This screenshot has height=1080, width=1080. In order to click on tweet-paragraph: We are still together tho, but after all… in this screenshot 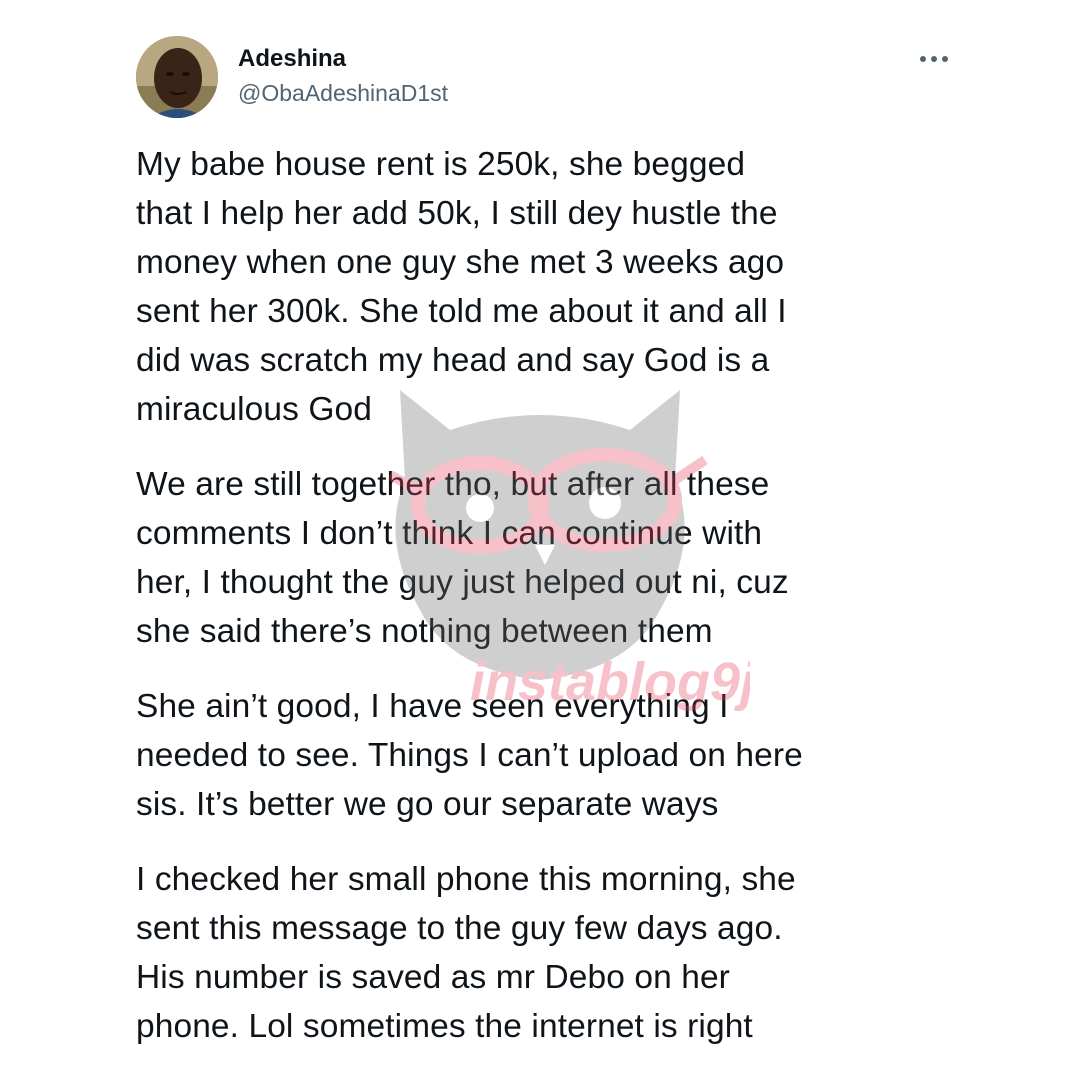, I will do `click(462, 558)`.